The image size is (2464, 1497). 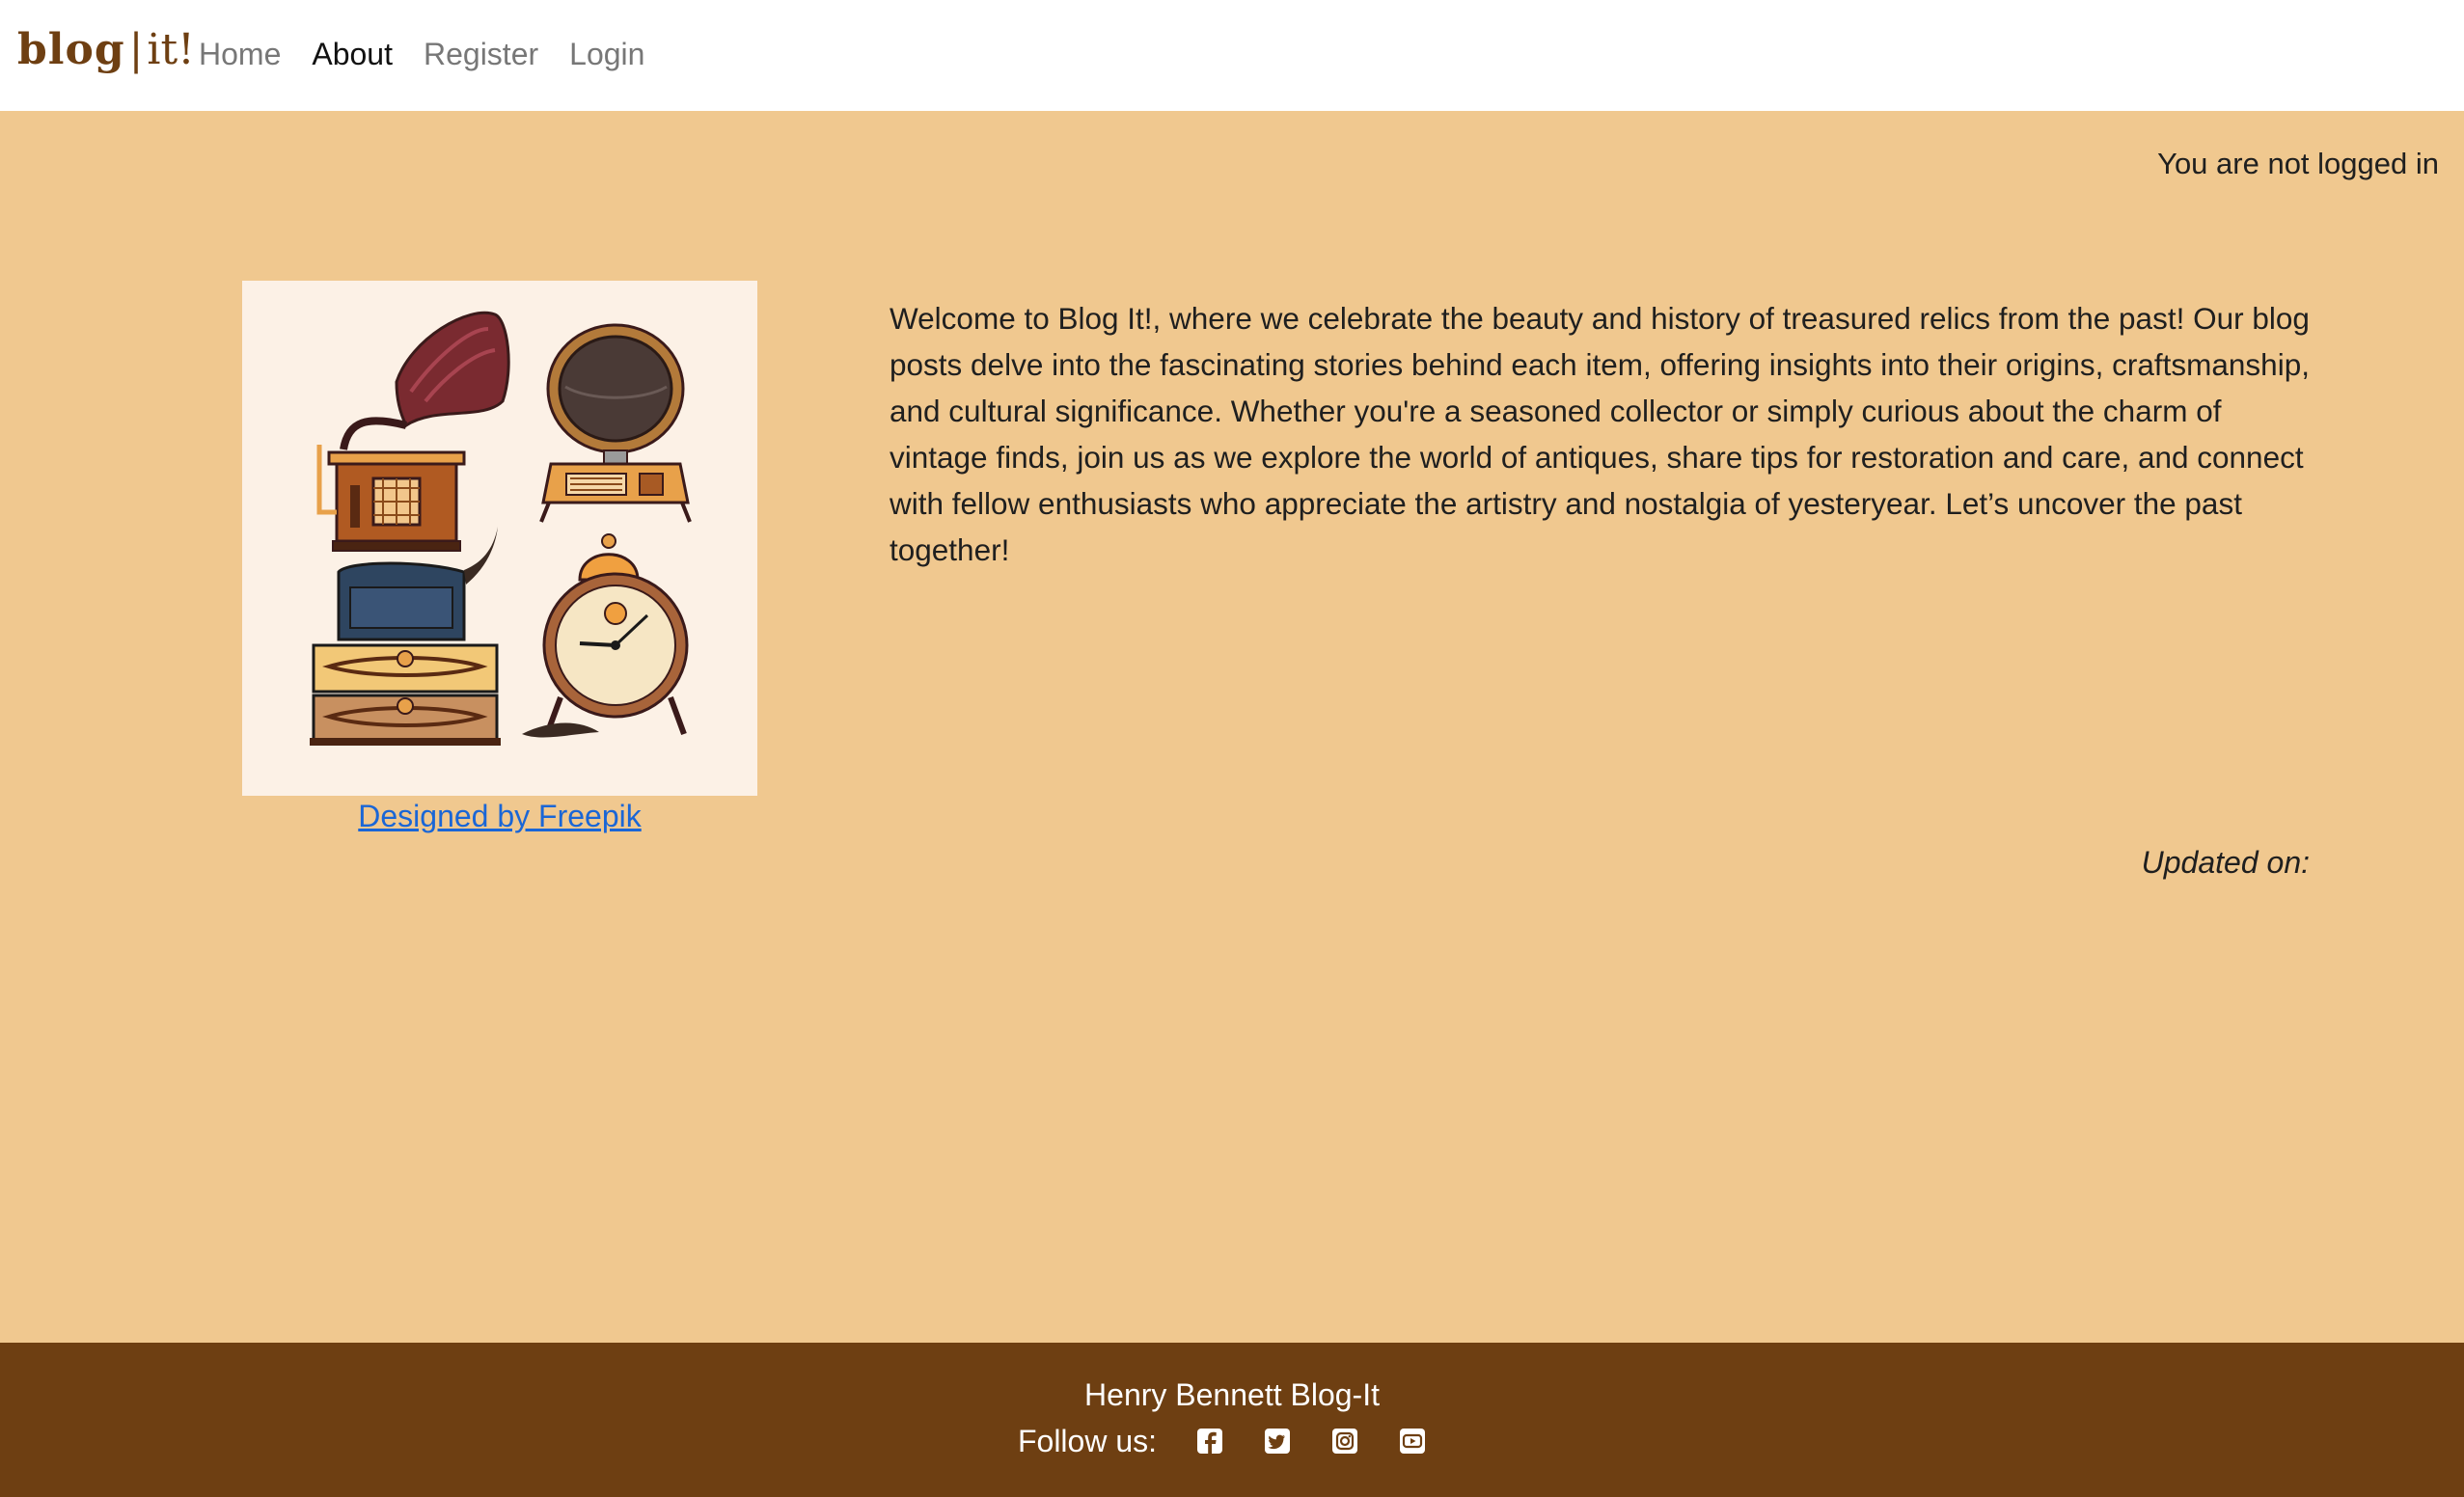 What do you see at coordinates (405, 636) in the screenshot?
I see `vintage-suitcases-icon` at bounding box center [405, 636].